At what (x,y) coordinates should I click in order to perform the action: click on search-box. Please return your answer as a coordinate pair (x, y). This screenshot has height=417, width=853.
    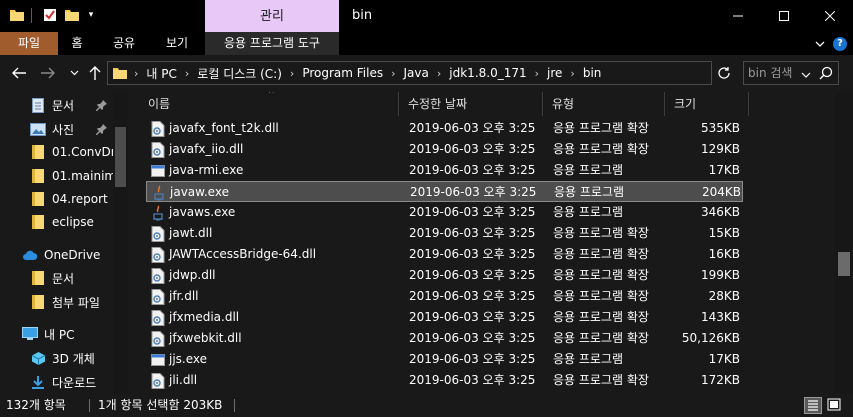
    Looking at the image, I should click on (791, 73).